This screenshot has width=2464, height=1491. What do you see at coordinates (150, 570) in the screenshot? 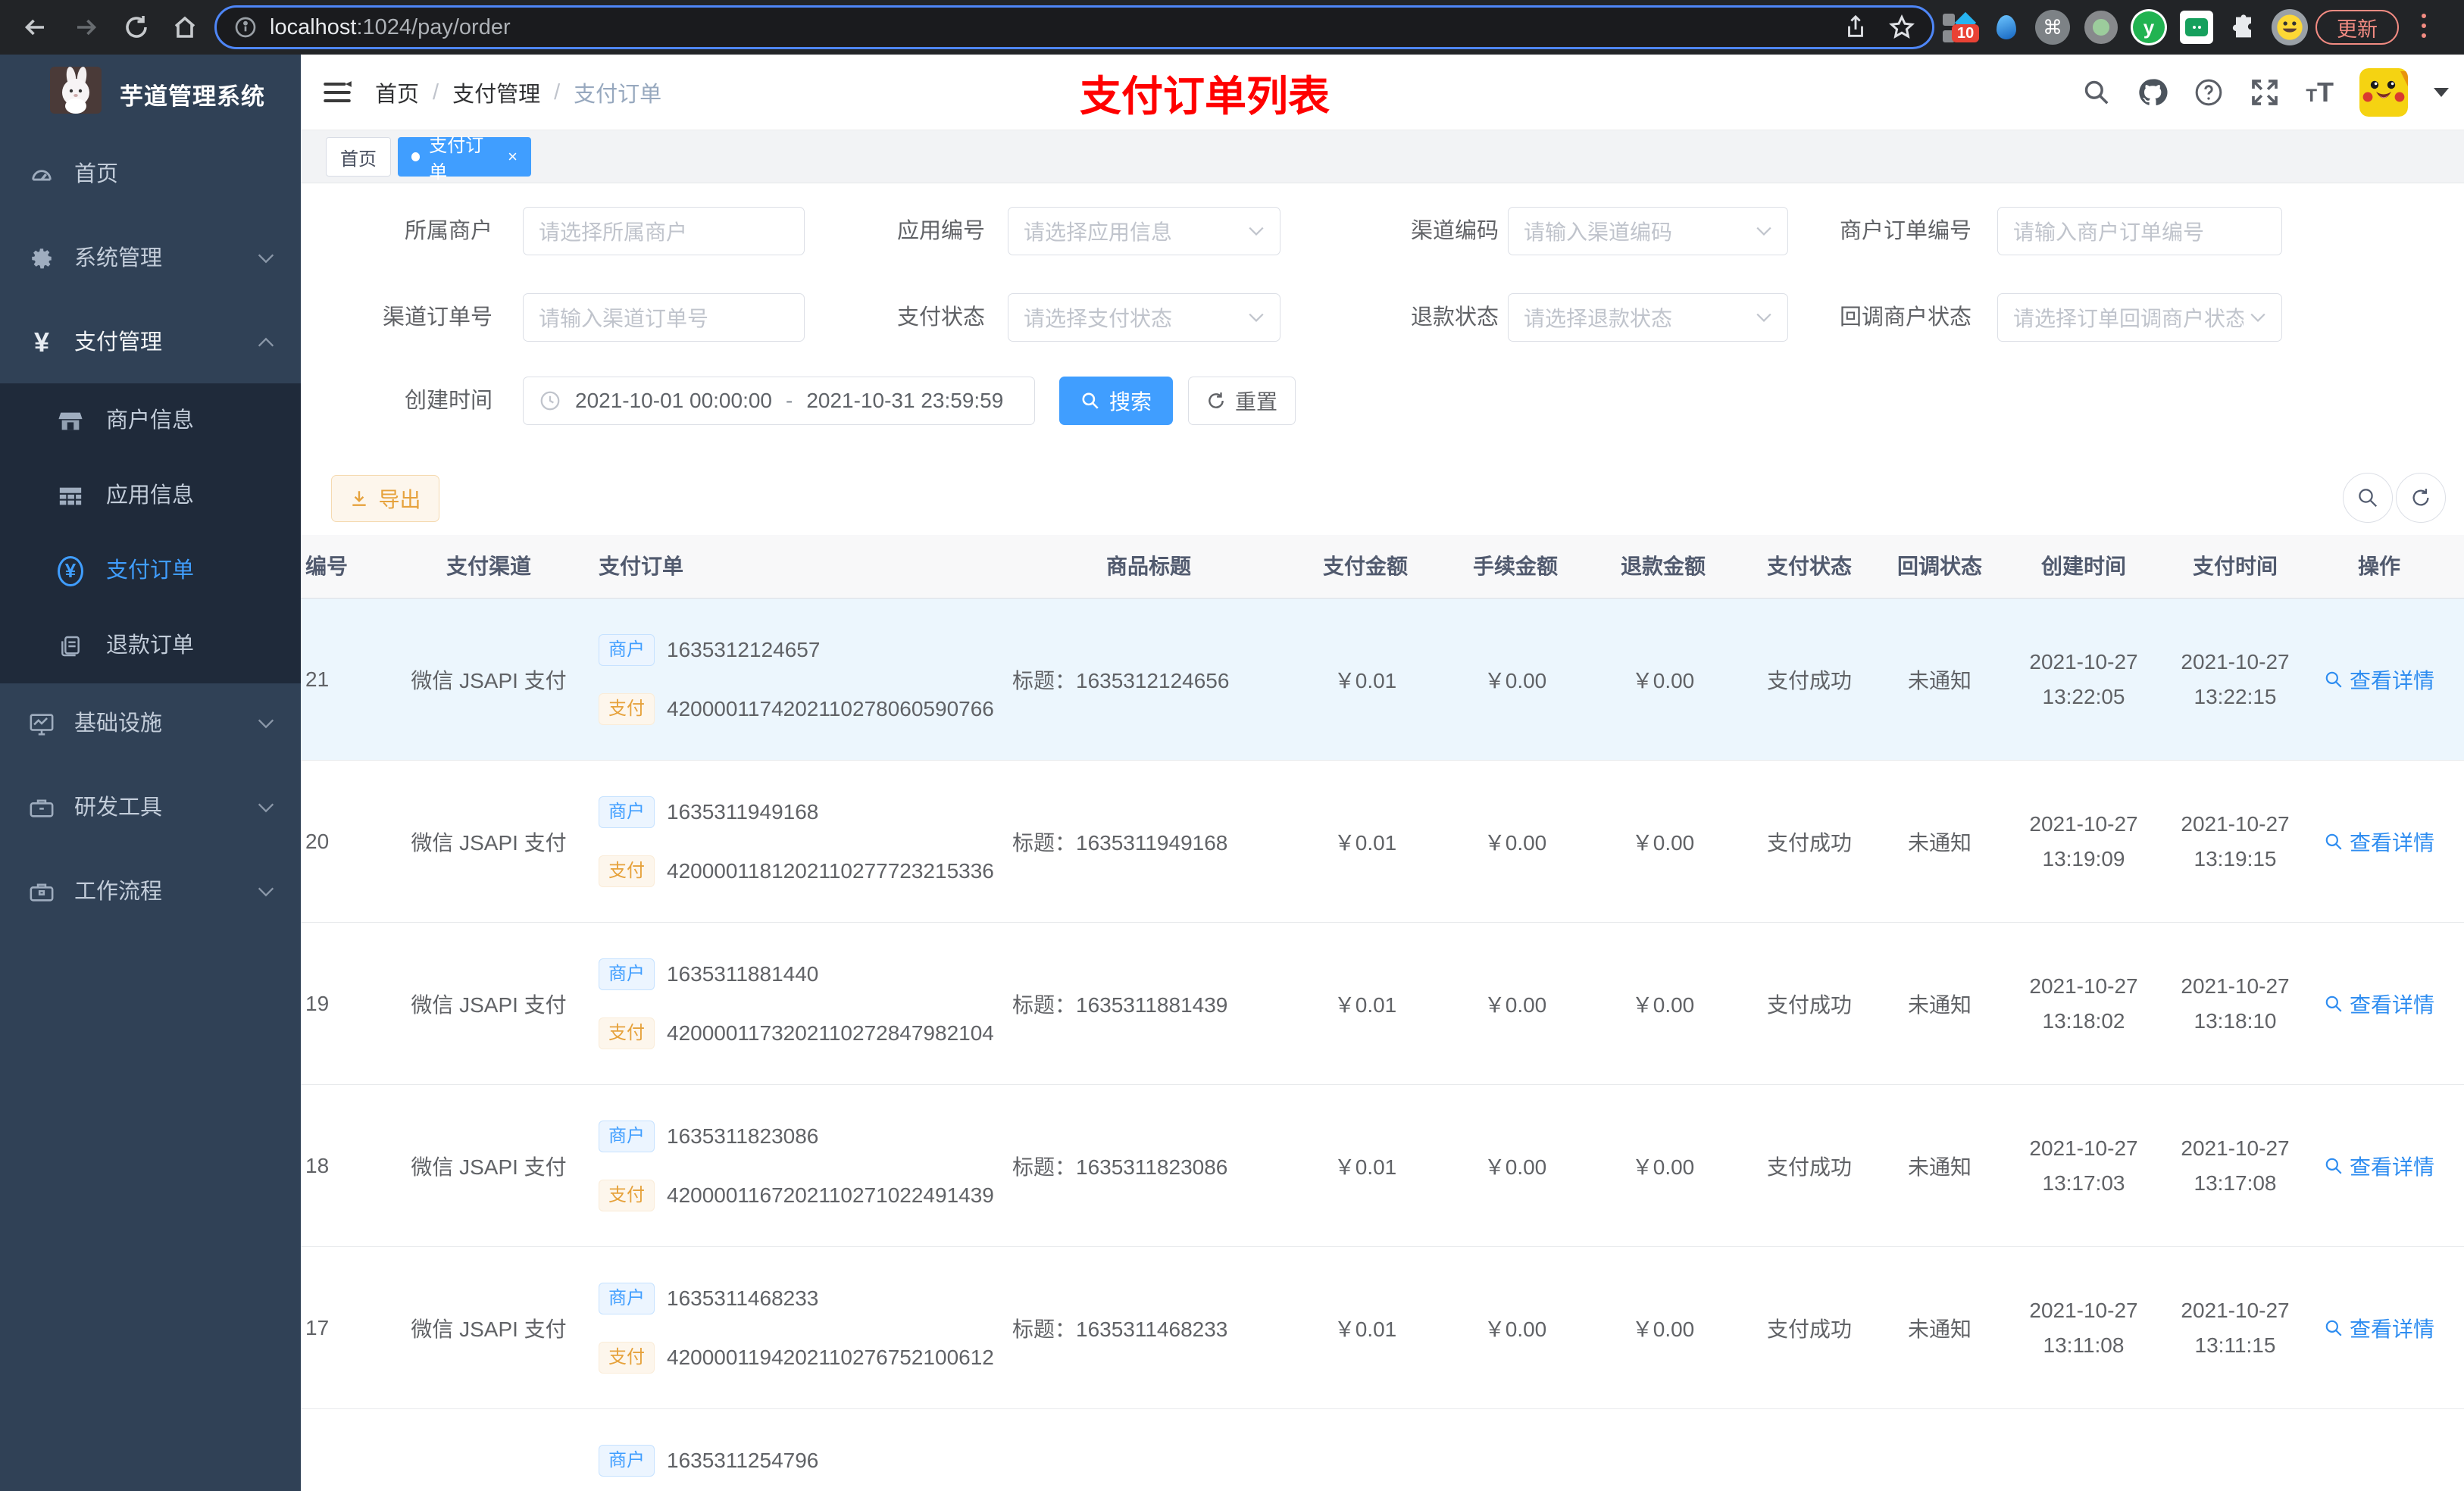
I see `sidebar-item-pay-order: ¥ 支付订单` at bounding box center [150, 570].